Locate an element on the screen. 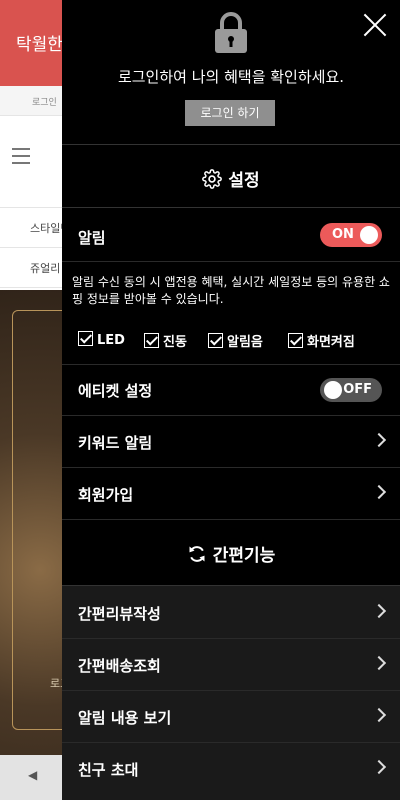 Image resolution: width=400 pixels, height=800 pixels. notification-row: 알림 ON is located at coordinates (231, 235).